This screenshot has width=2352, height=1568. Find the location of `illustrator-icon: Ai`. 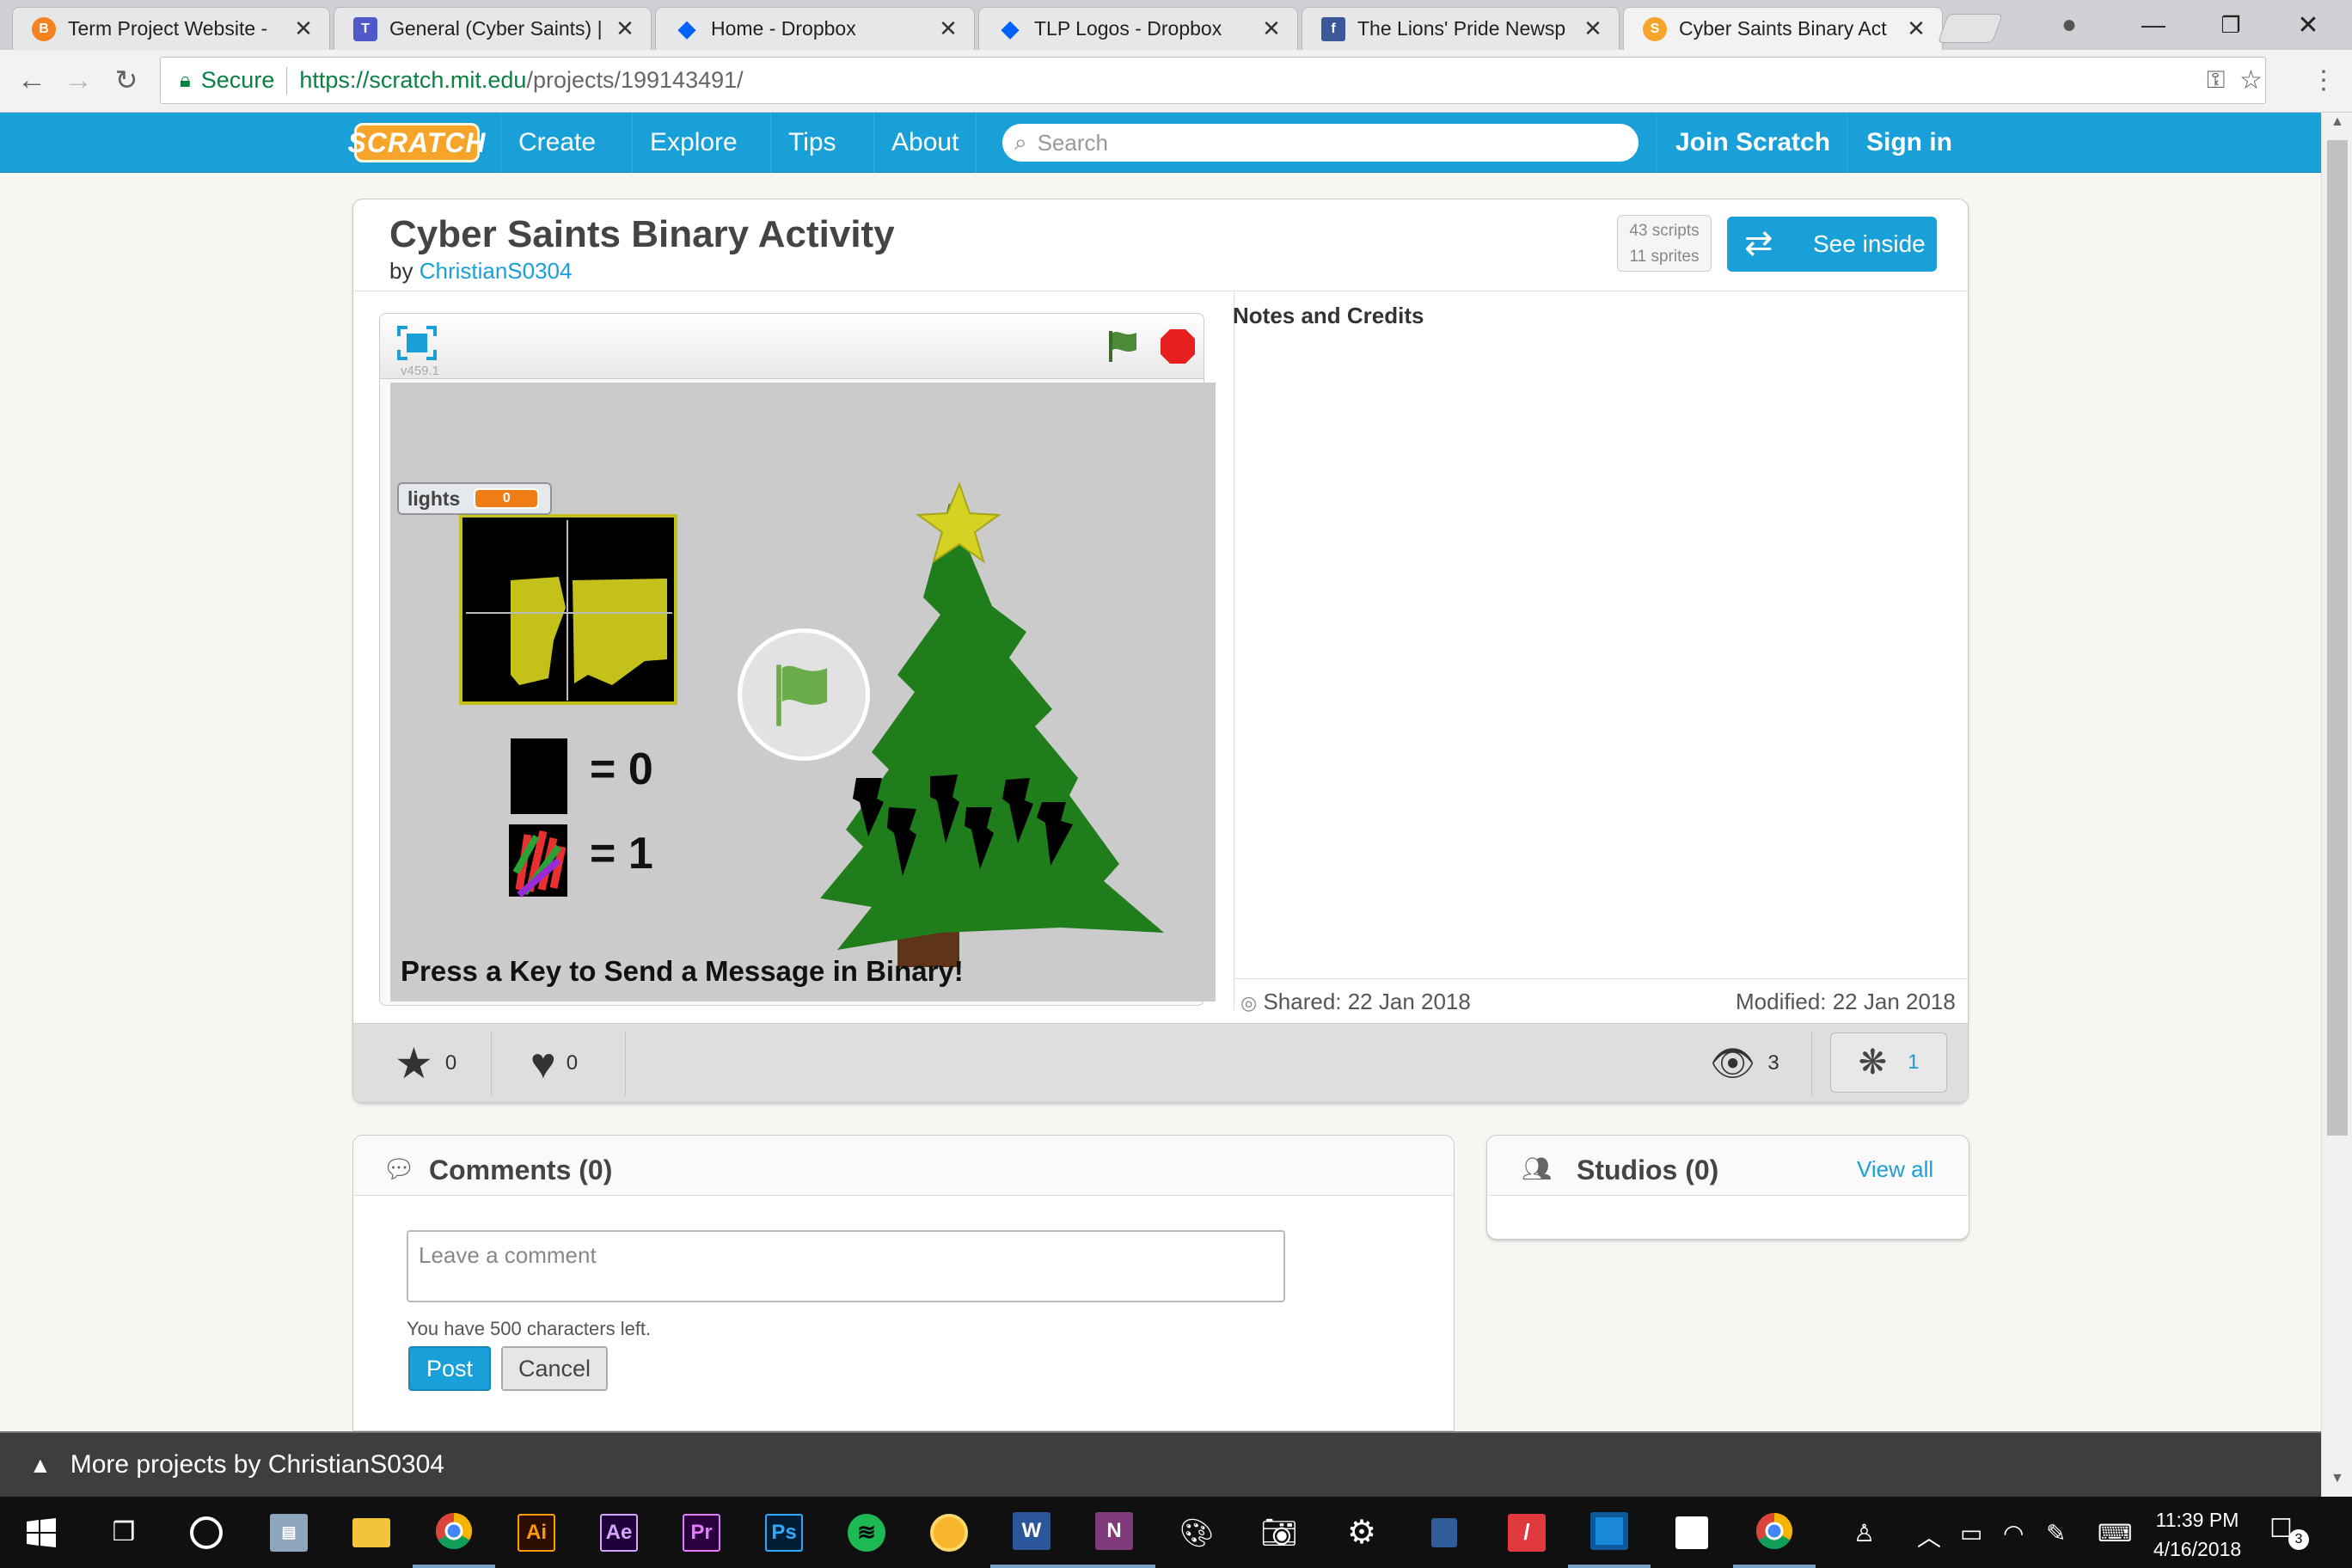

illustrator-icon: Ai is located at coordinates (536, 1532).